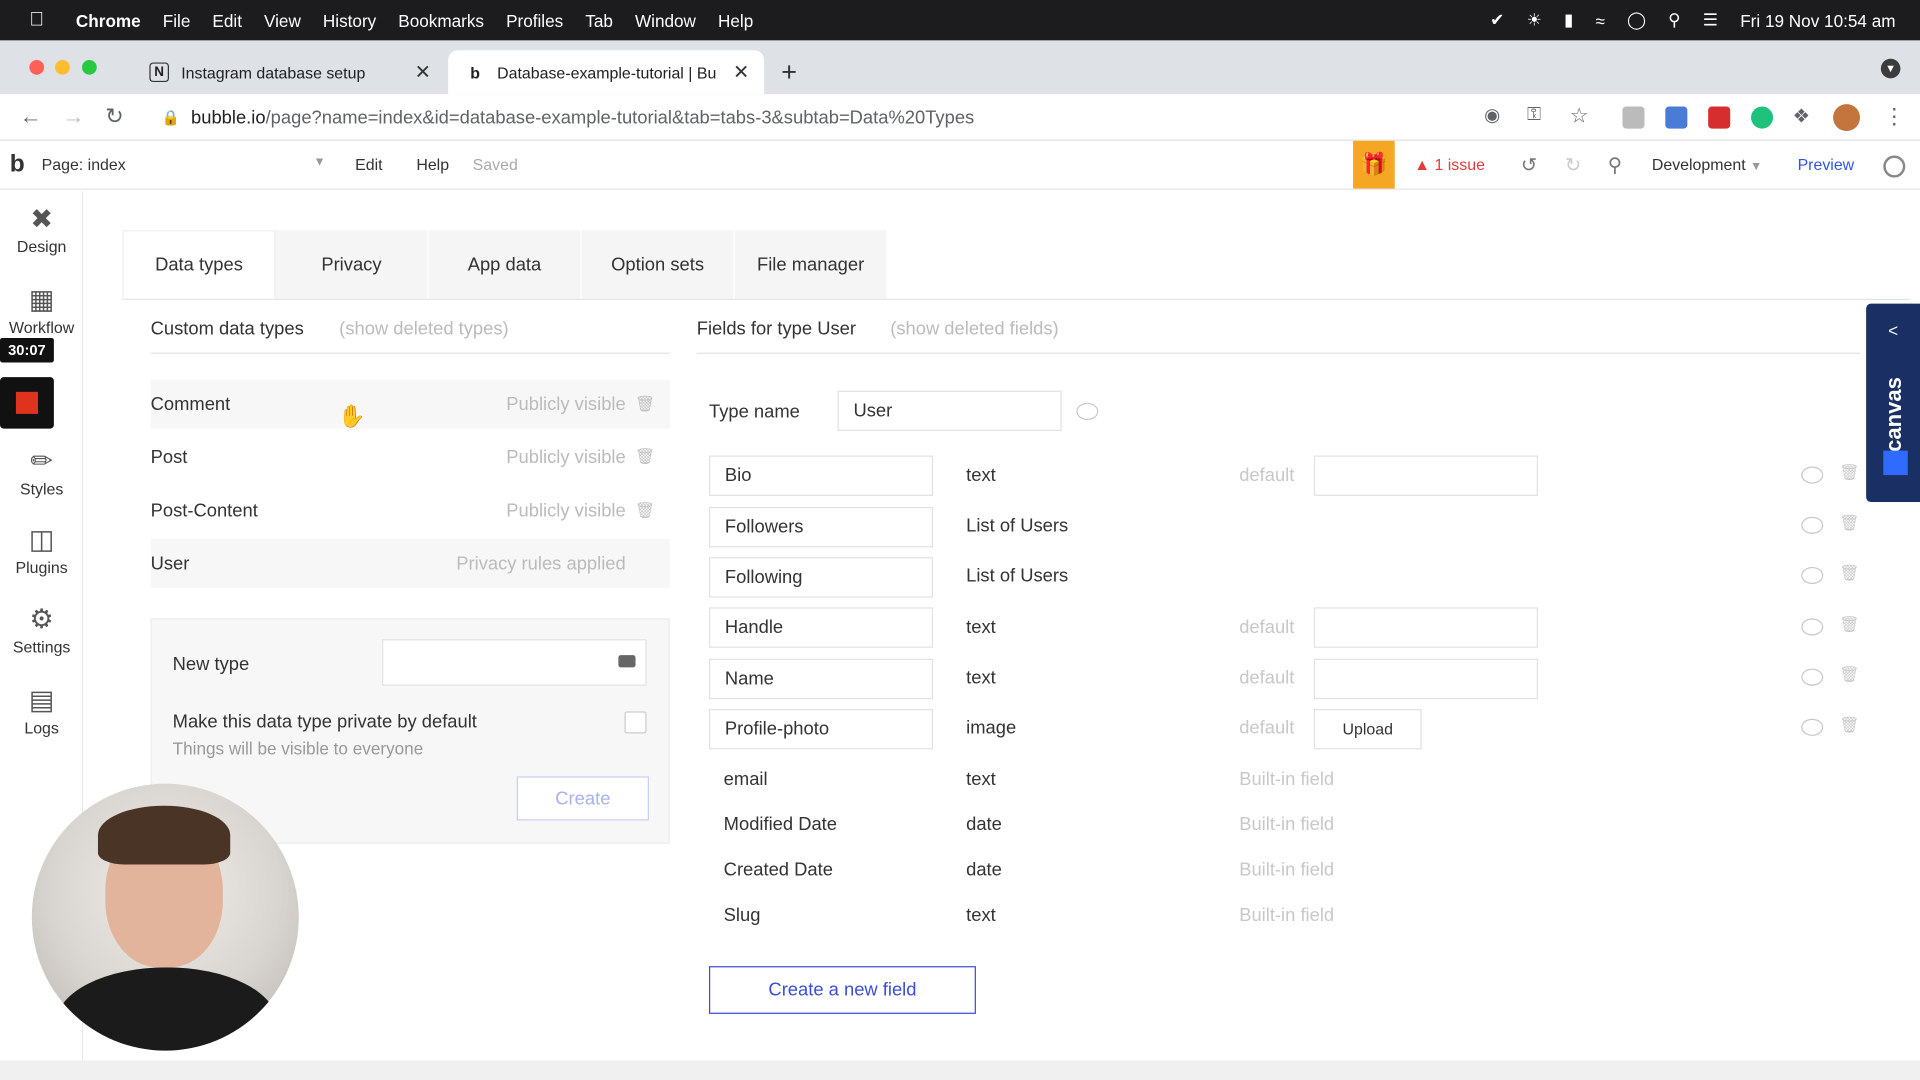 The image size is (1920, 1080). I want to click on chrome-menu-icon: ⋮, so click(1894, 117).